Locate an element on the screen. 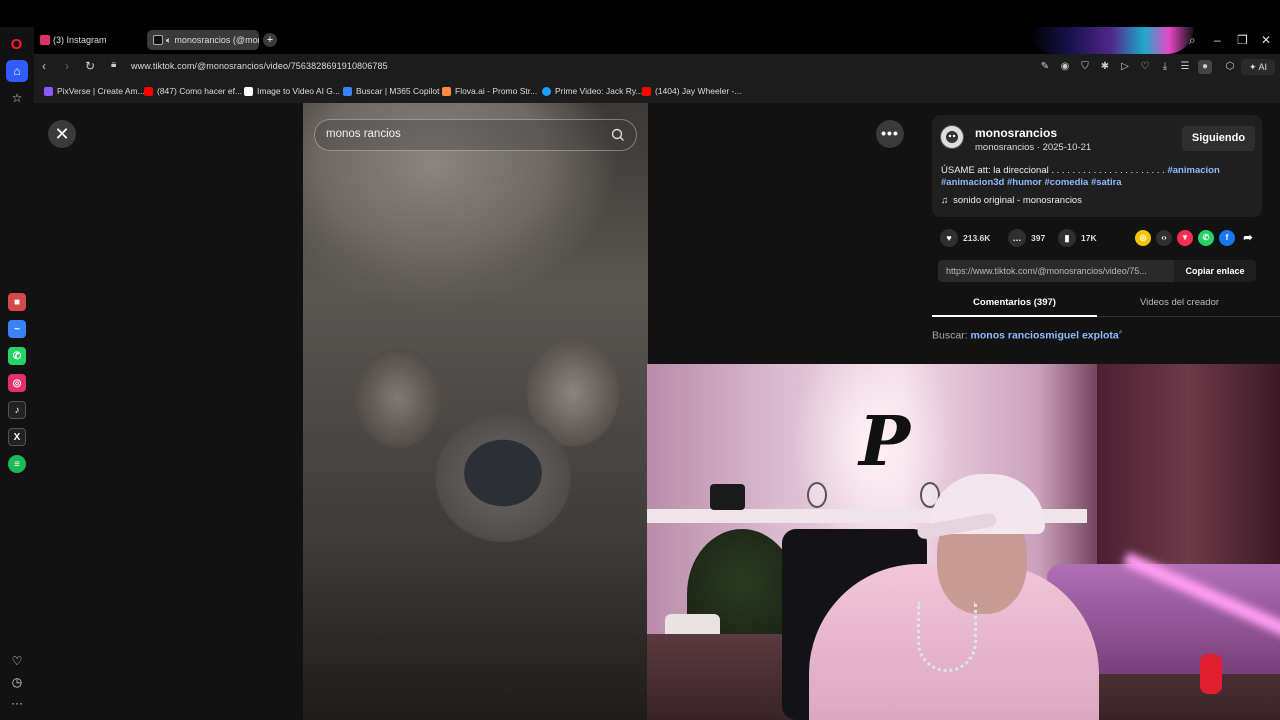 The width and height of the screenshot is (1280, 720). avatar-icon is located at coordinates (952, 137).